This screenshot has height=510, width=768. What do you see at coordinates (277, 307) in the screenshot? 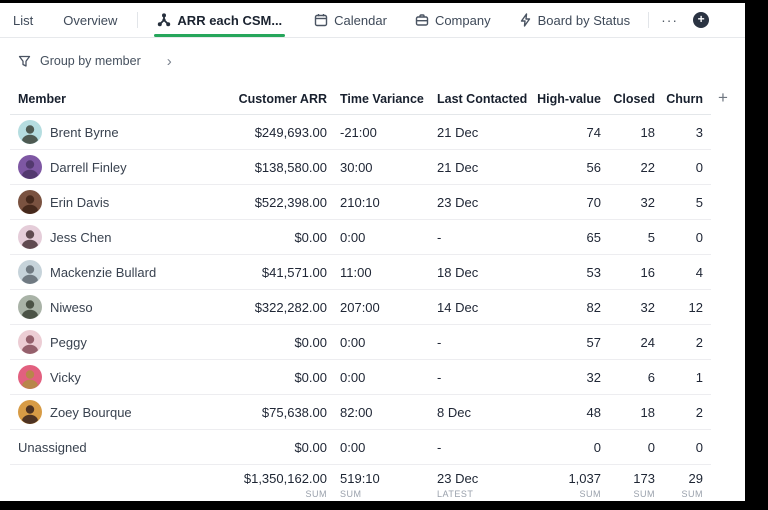
I see `customer-arr-cell: $322,282.00` at bounding box center [277, 307].